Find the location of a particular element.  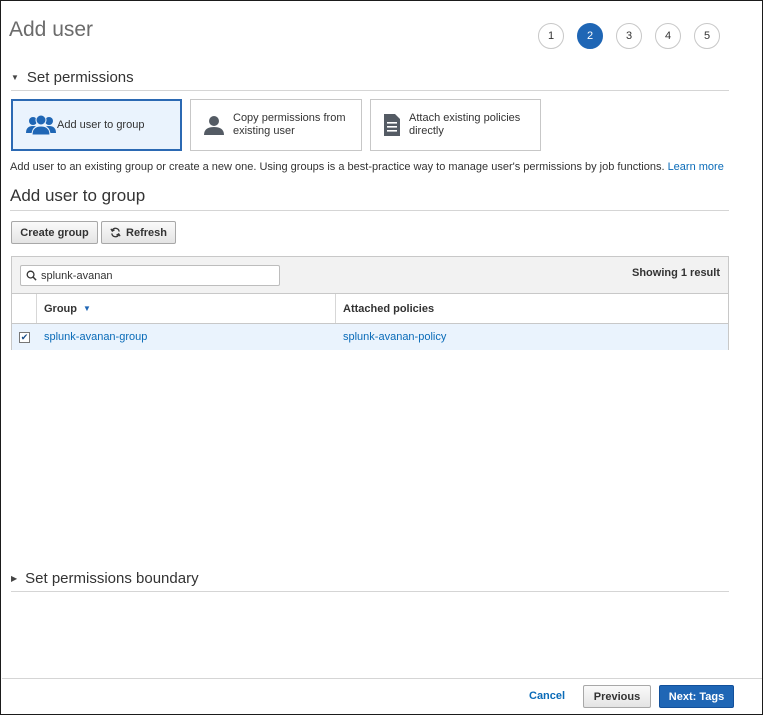

row-checkbox: ✔ is located at coordinates (24, 337).